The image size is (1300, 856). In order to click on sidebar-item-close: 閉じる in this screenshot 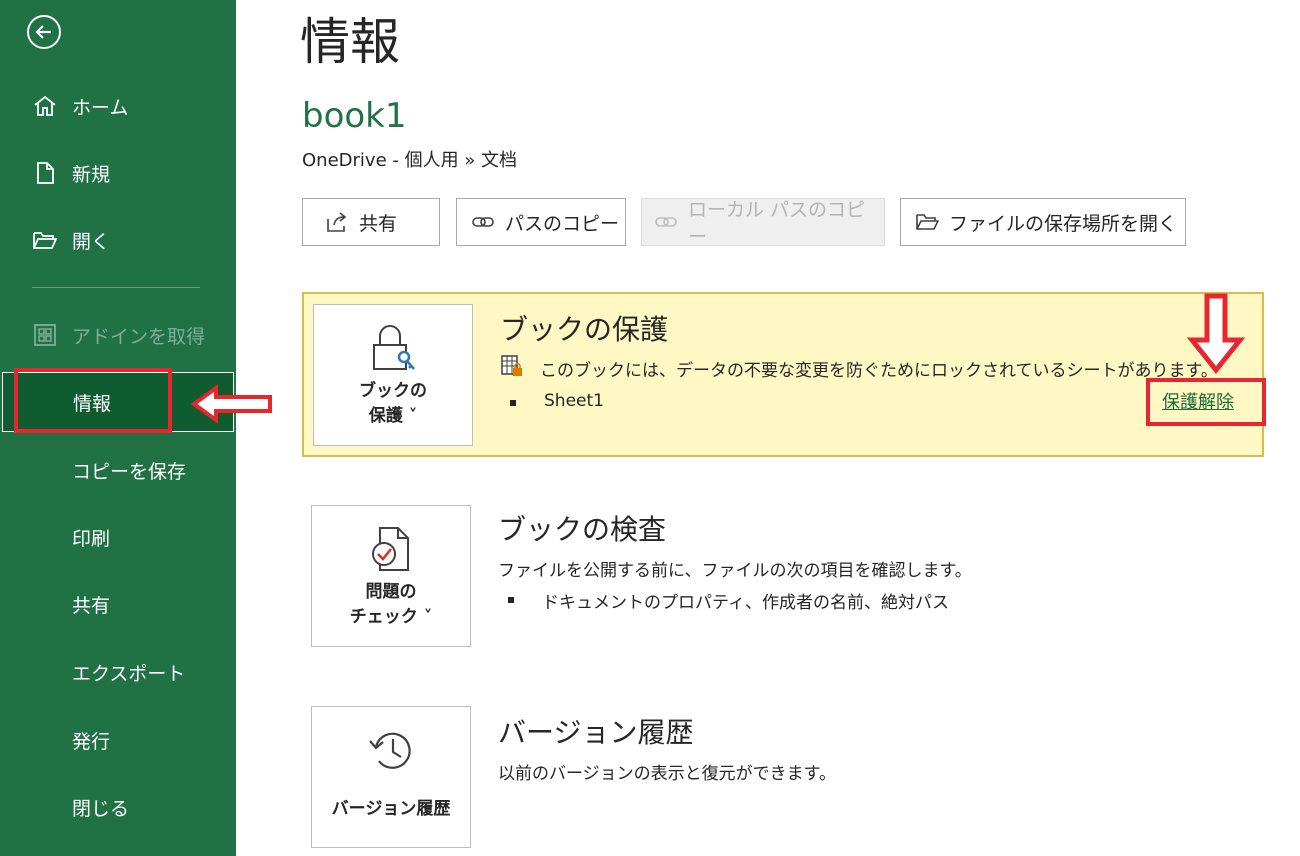, I will do `click(118, 807)`.